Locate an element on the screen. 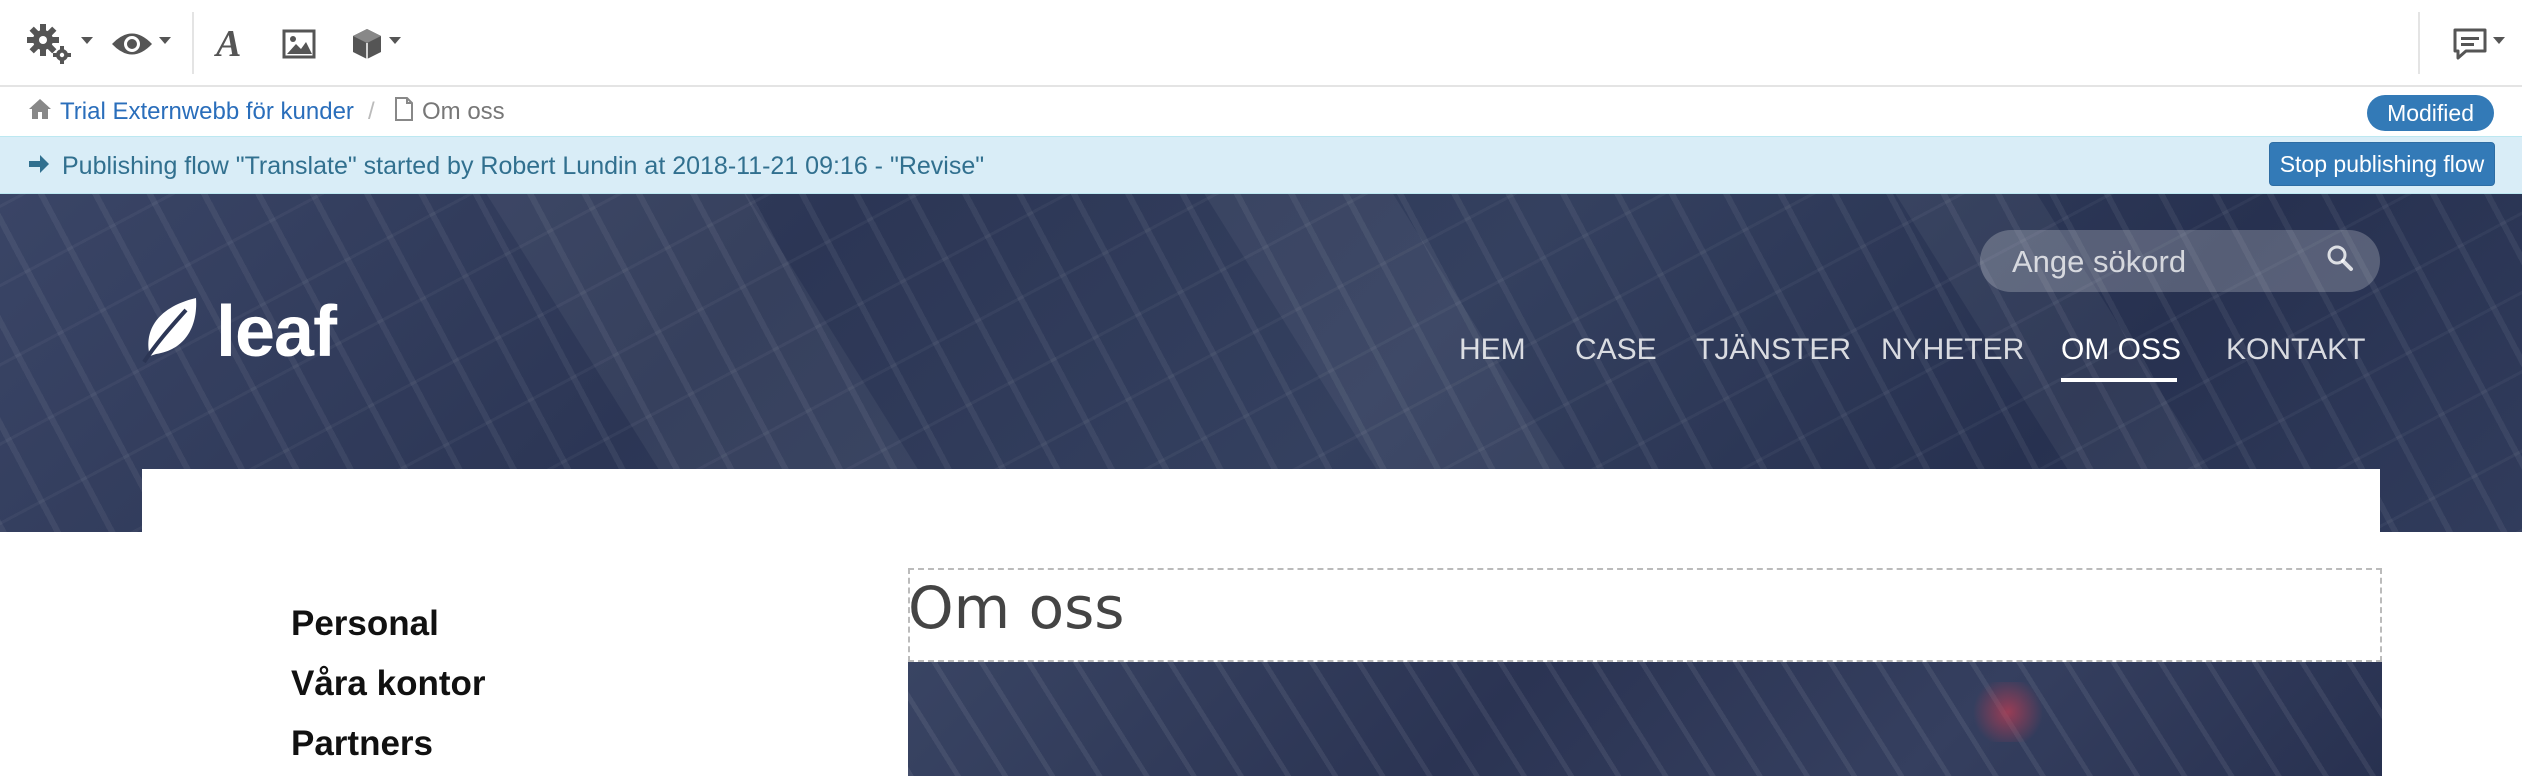 The height and width of the screenshot is (776, 2522). content-image is located at coordinates (1645, 719).